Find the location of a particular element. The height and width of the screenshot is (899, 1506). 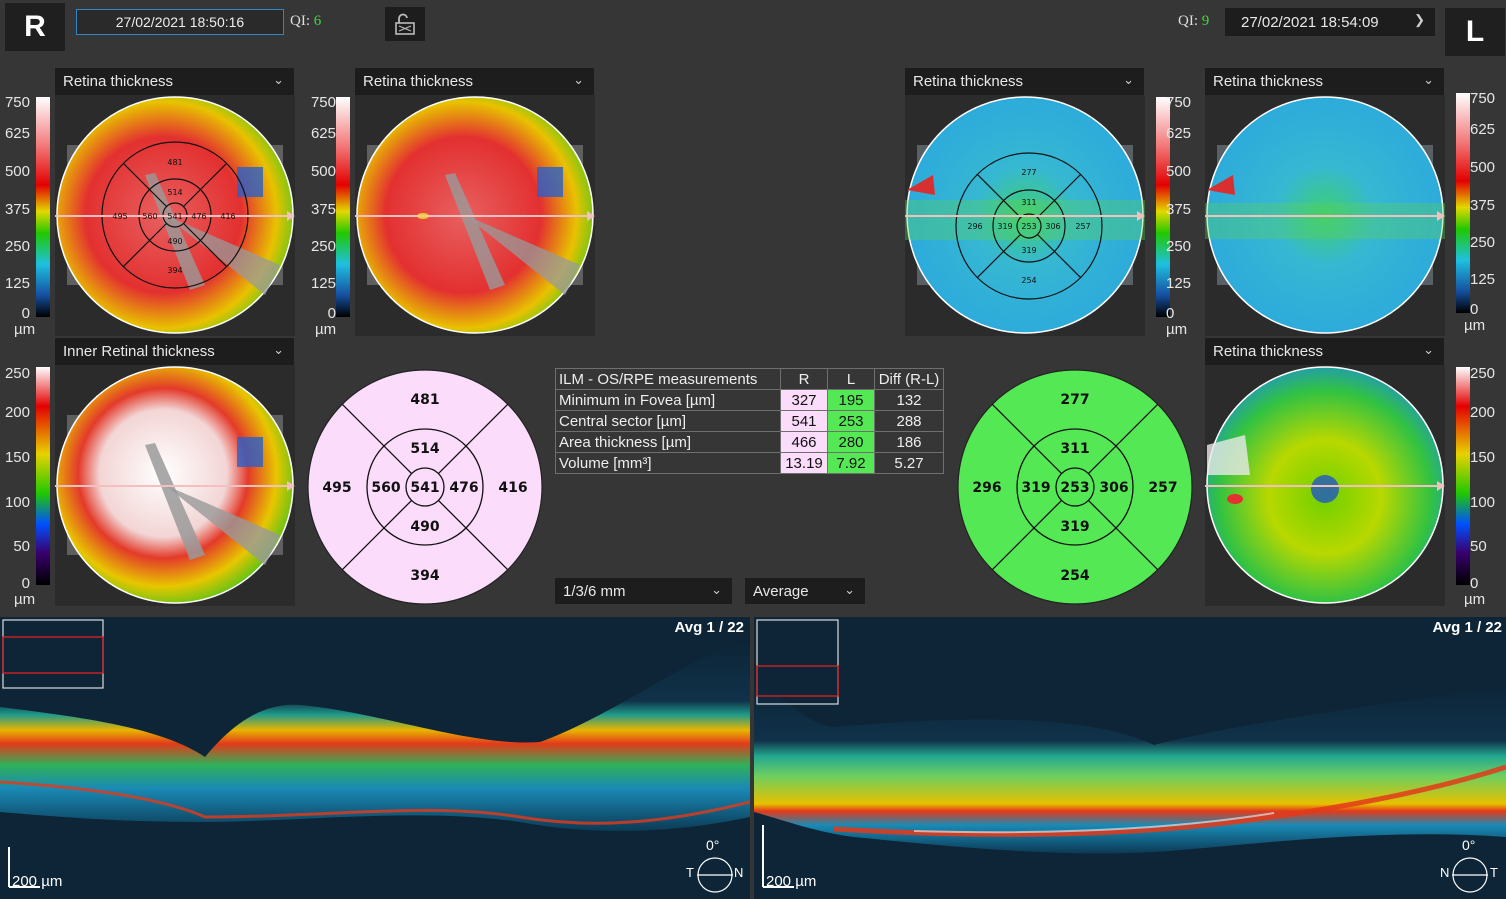

bscan-right-avg: Avg 1 / 22 is located at coordinates (709, 627).